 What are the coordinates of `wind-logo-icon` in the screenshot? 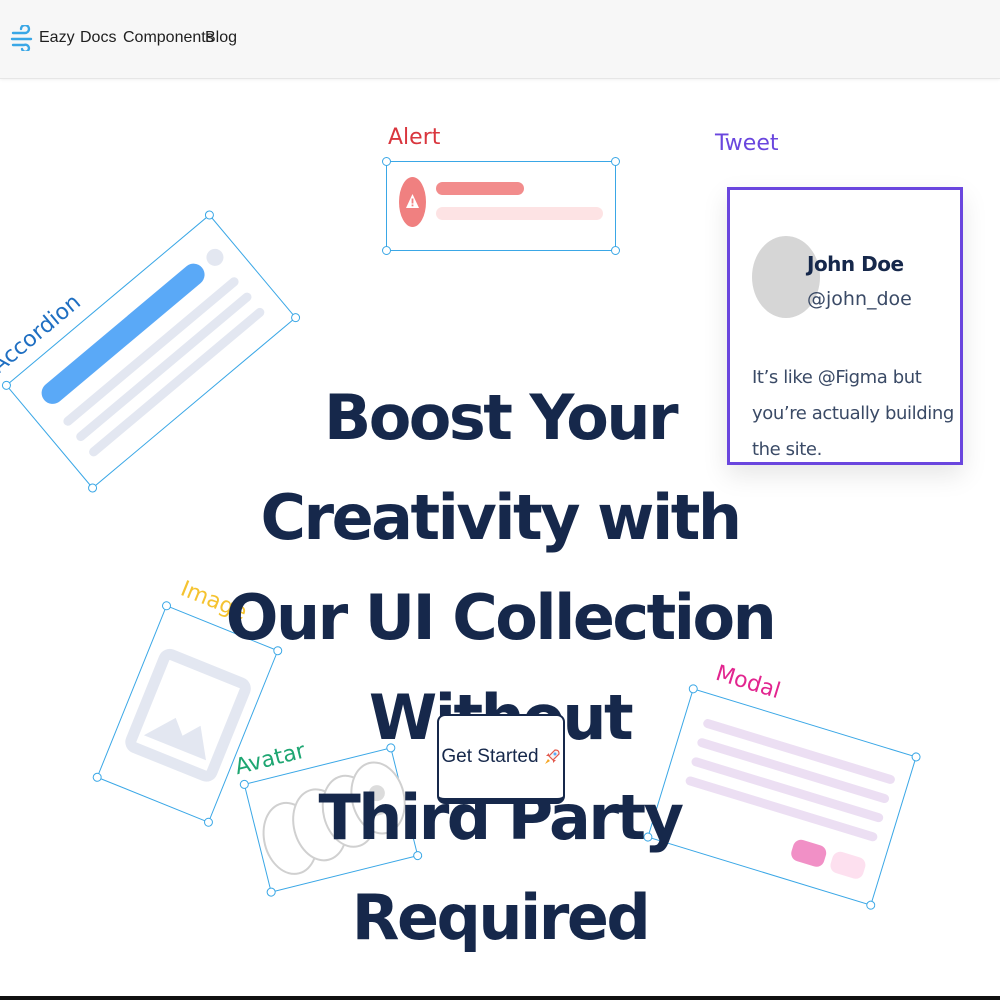 It's located at (23, 38).